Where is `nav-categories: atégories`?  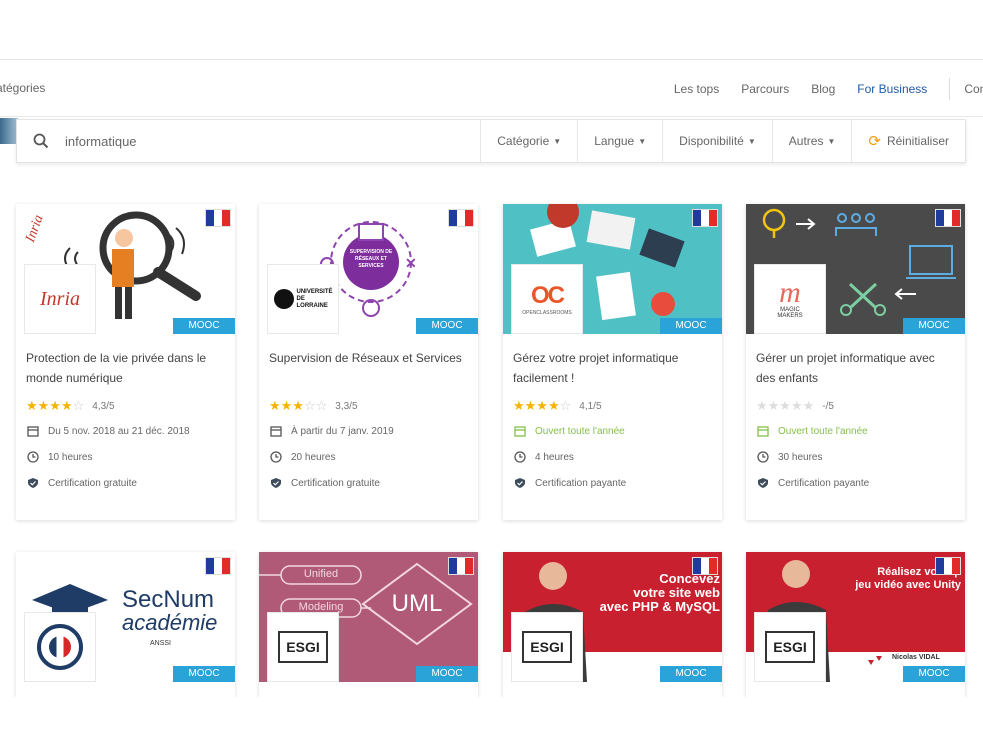 nav-categories: atégories is located at coordinates (22, 88).